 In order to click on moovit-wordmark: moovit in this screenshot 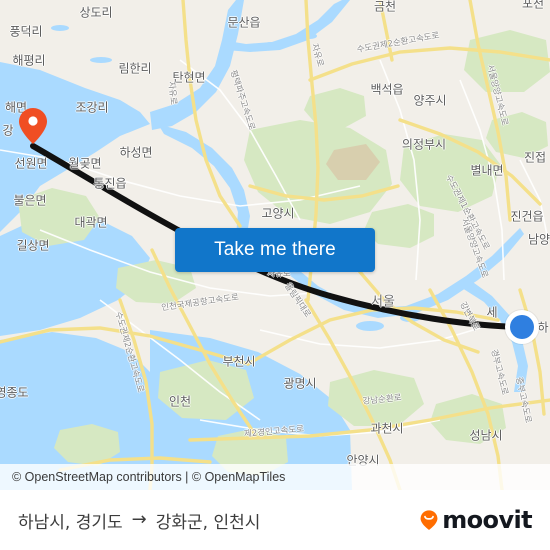, I will do `click(487, 520)`.